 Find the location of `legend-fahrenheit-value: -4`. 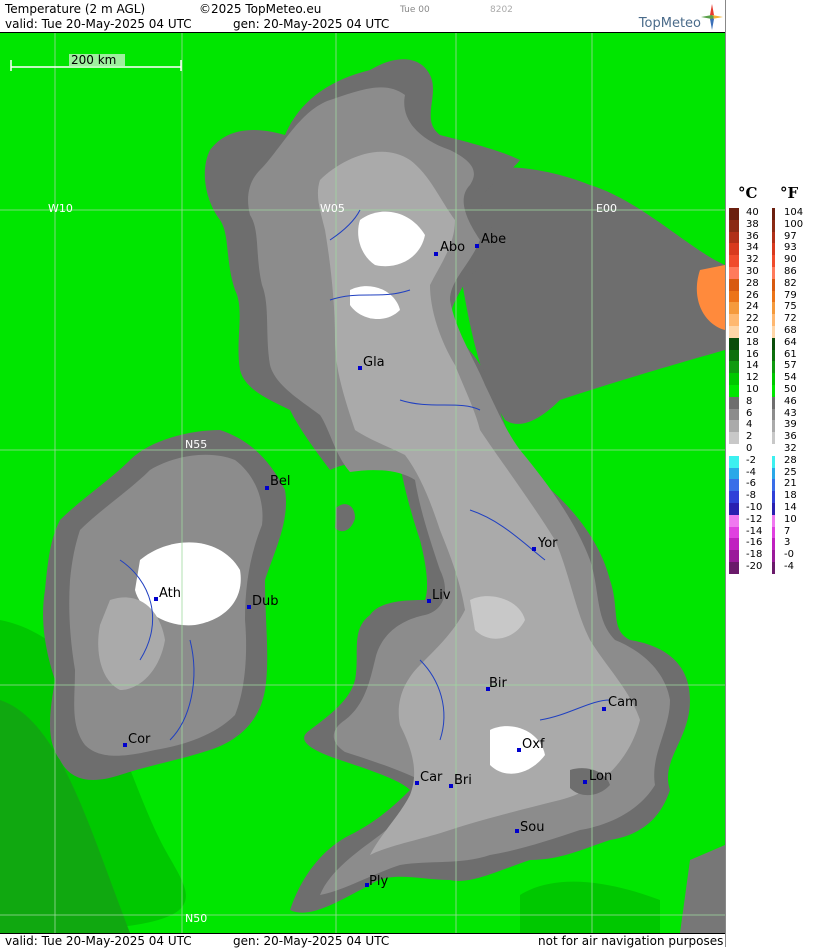

legend-fahrenheit-value: -4 is located at coordinates (789, 566).